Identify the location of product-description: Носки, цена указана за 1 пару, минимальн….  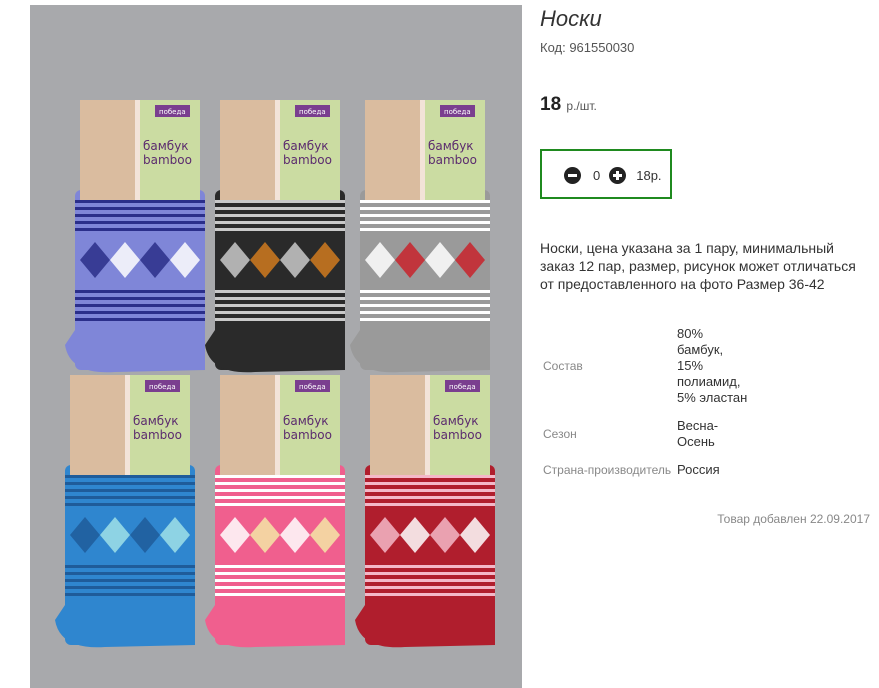
(698, 266).